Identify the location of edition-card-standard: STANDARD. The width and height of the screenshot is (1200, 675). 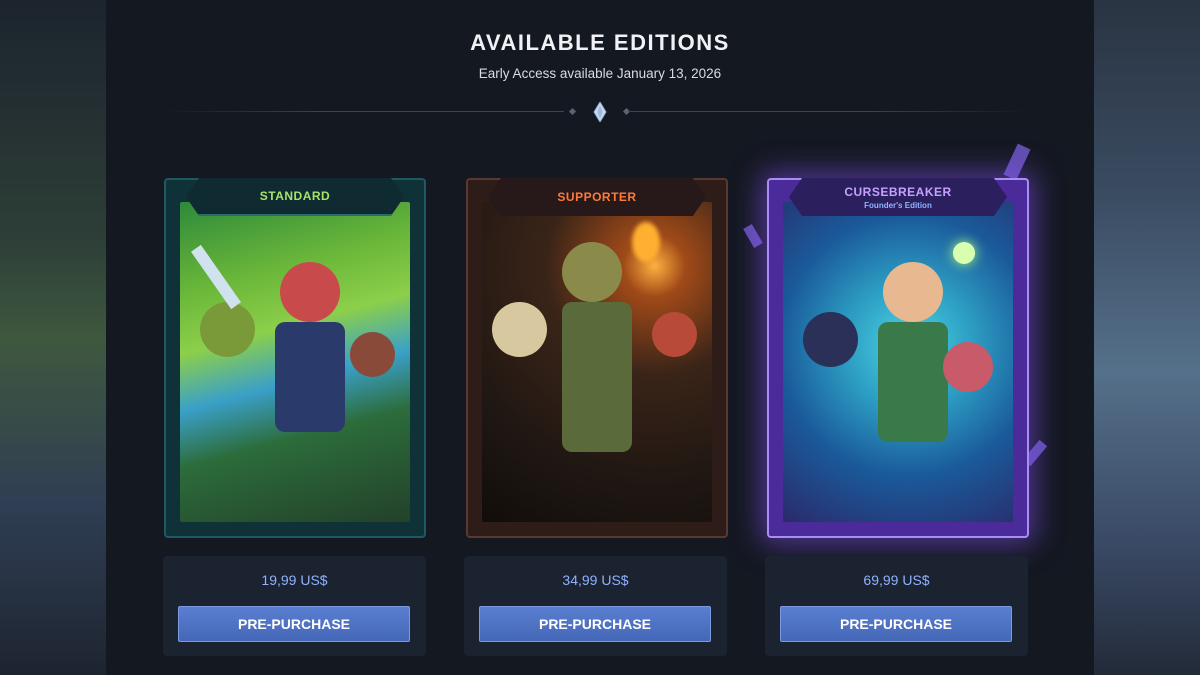
(295, 358).